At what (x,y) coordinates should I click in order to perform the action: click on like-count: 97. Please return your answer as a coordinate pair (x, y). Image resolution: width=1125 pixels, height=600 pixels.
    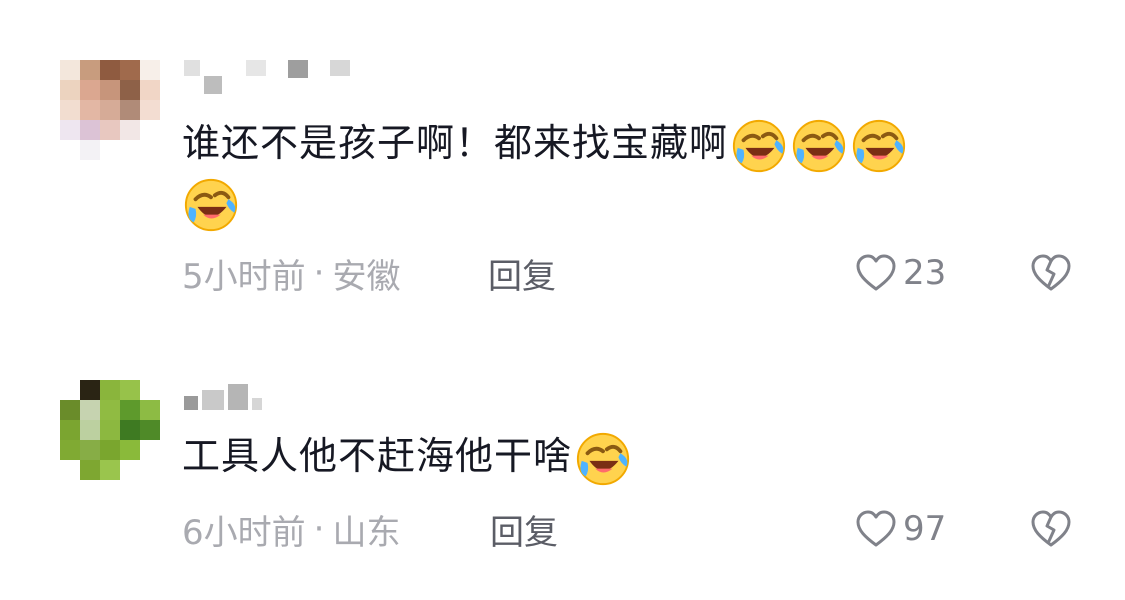
    Looking at the image, I should click on (925, 529).